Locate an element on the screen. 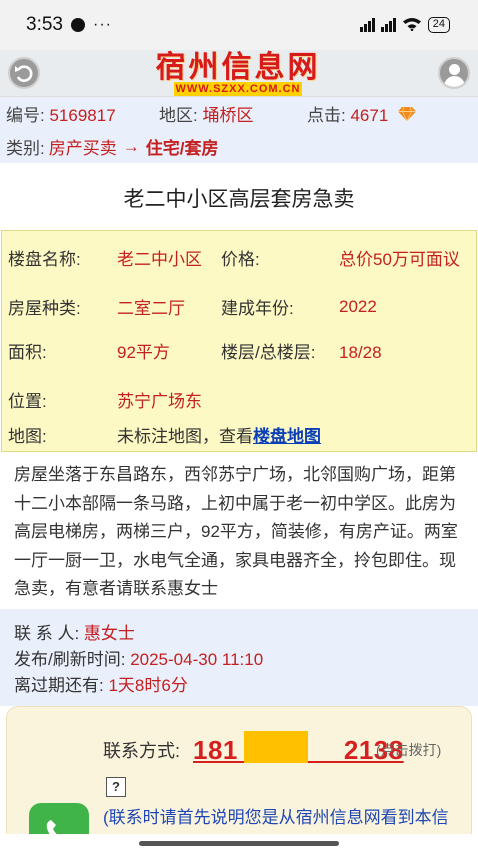 The width and height of the screenshot is (478, 850). app-header: 宿州信息网 WWW.SZXX.COM.CN is located at coordinates (239, 73).